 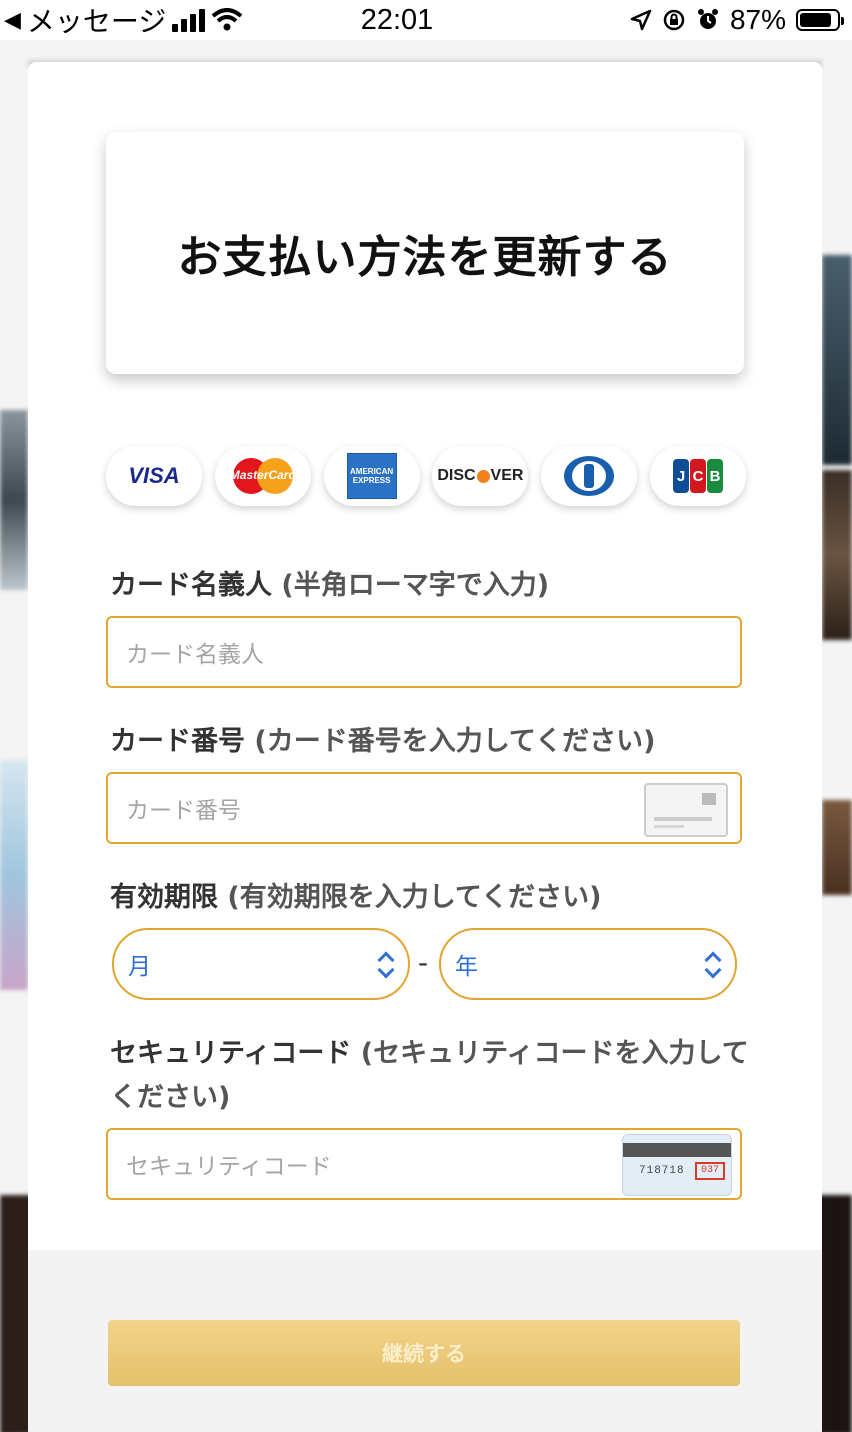 I want to click on card-number-label: カード番号 (カード番号を入力してください), so click(x=430, y=742).